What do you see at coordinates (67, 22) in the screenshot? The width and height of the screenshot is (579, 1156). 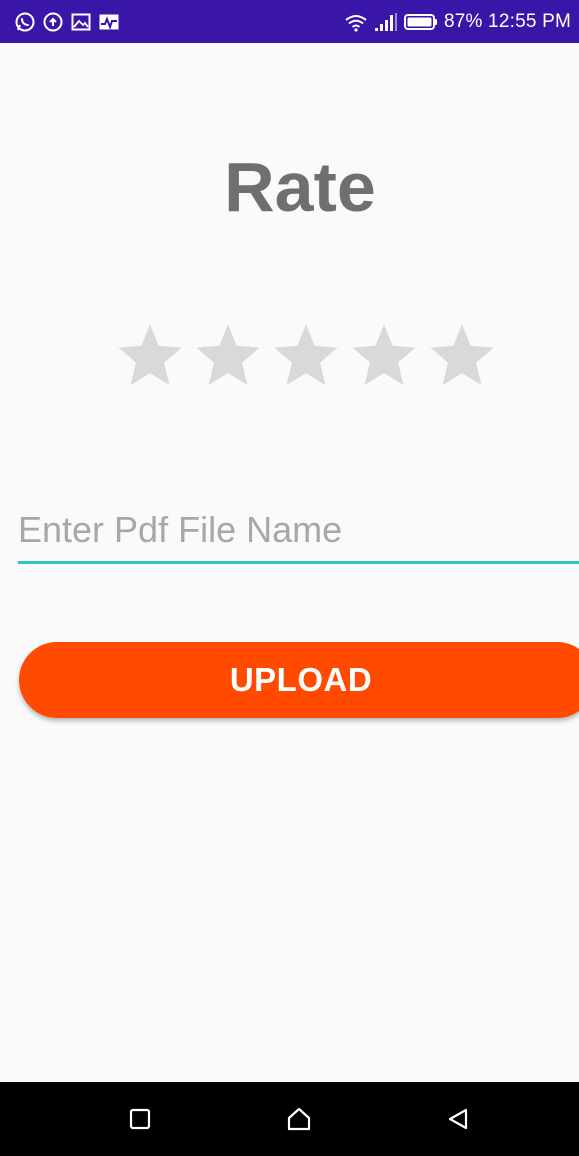 I see `notification-icons` at bounding box center [67, 22].